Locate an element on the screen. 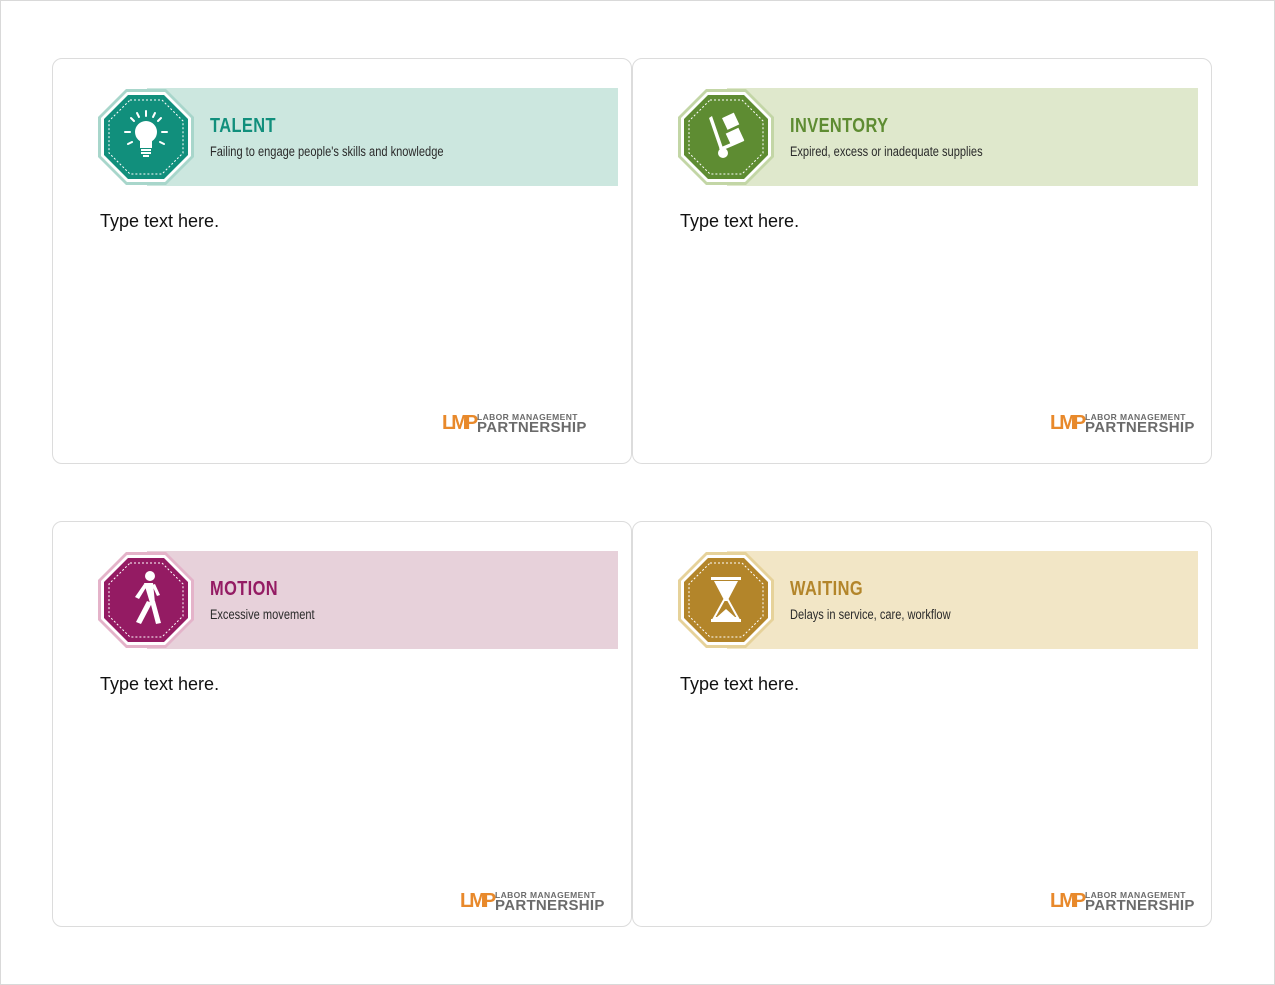  card-title: INVENTORY is located at coordinates (839, 126).